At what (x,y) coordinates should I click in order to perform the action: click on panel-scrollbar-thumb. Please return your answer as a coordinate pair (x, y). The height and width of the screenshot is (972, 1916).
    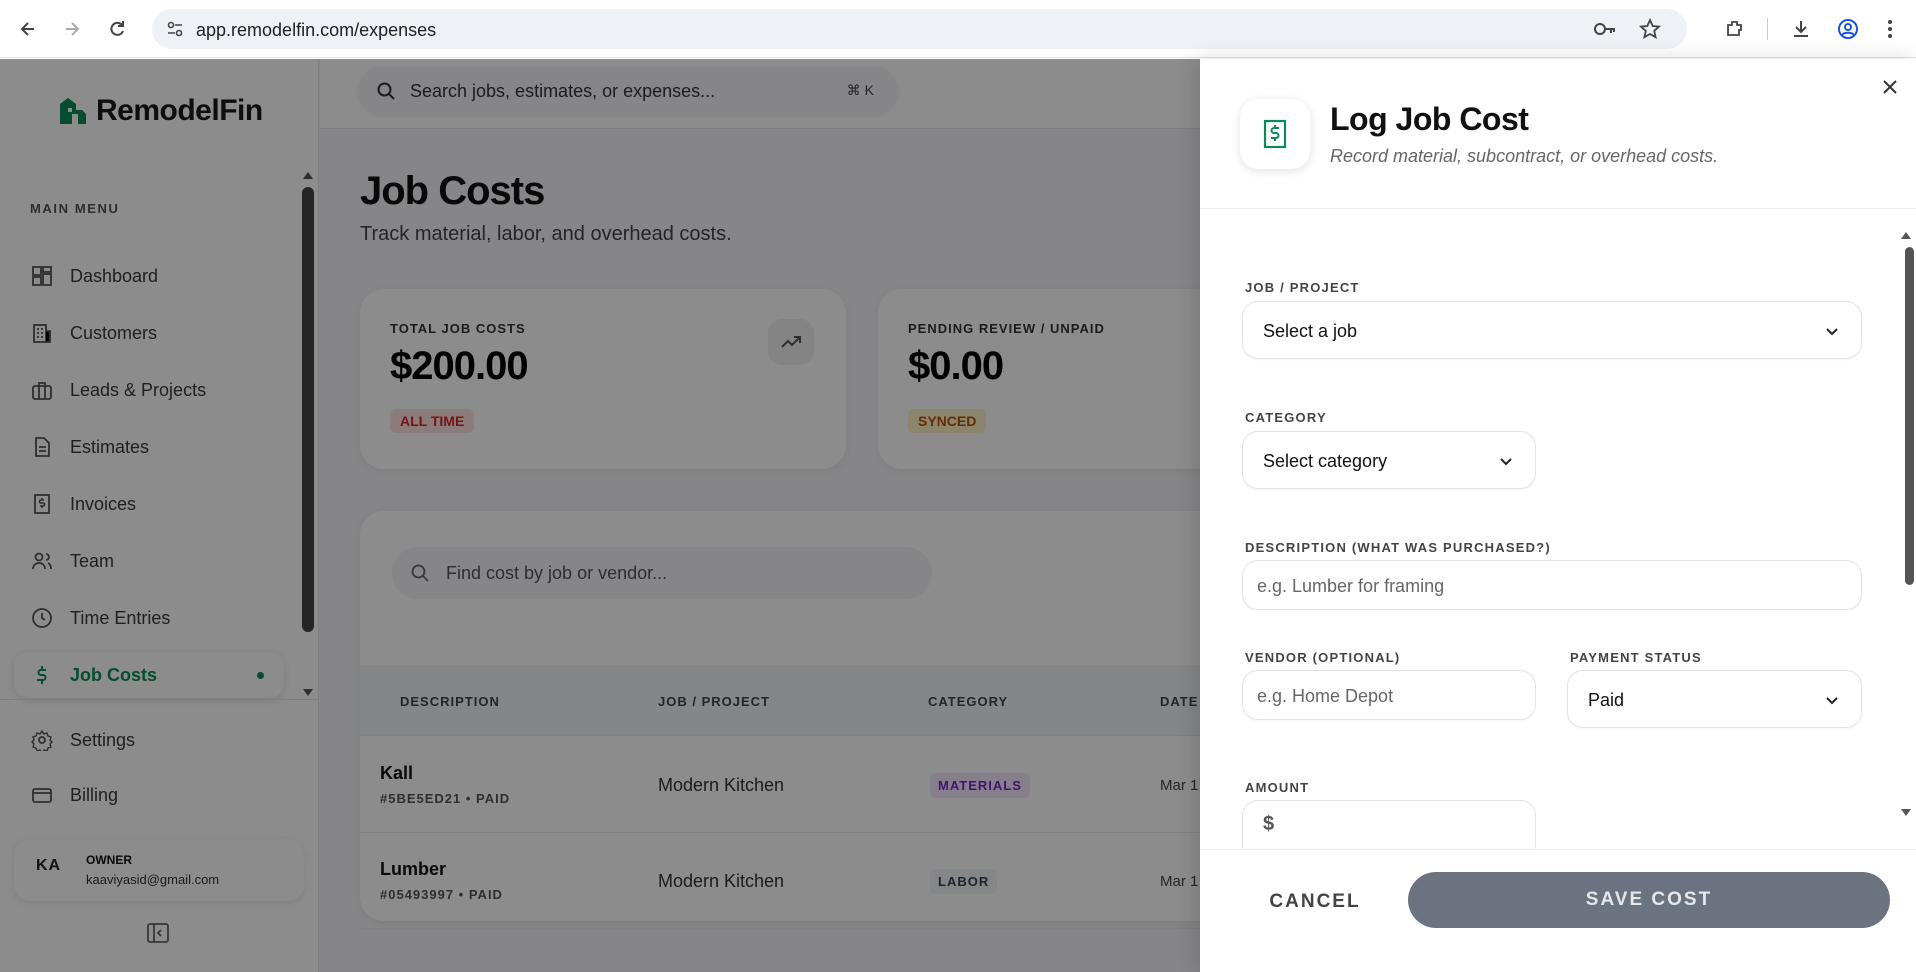
    Looking at the image, I should click on (1909, 416).